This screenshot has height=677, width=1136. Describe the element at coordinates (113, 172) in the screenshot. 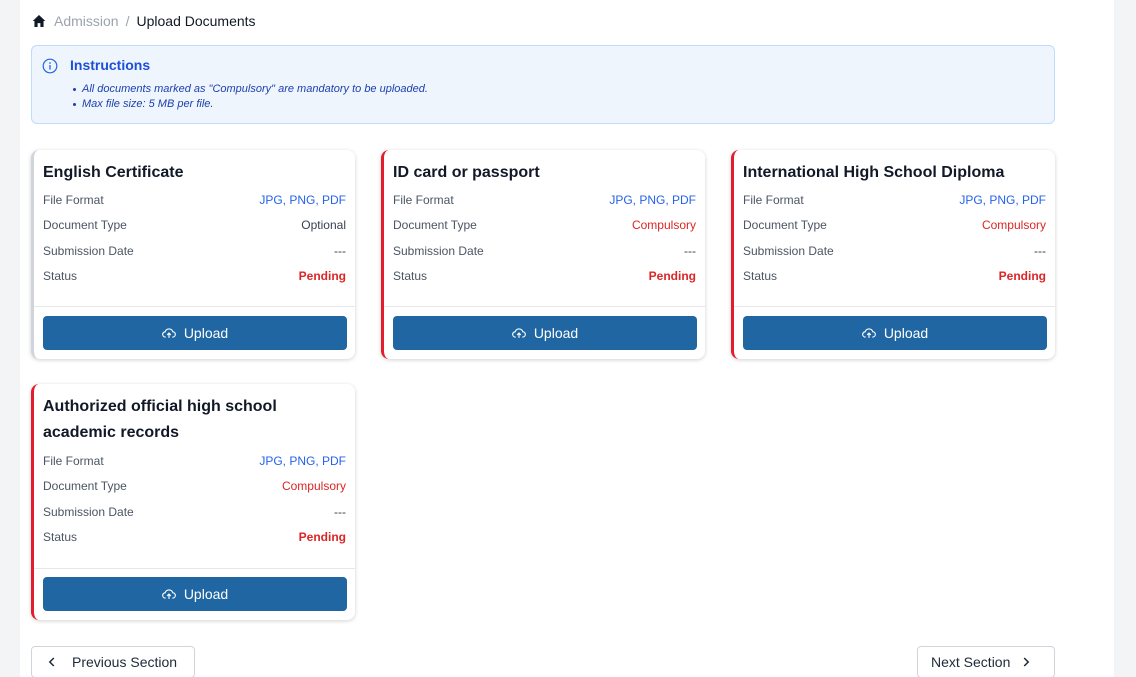

I see `card-title: English Certificate` at that location.